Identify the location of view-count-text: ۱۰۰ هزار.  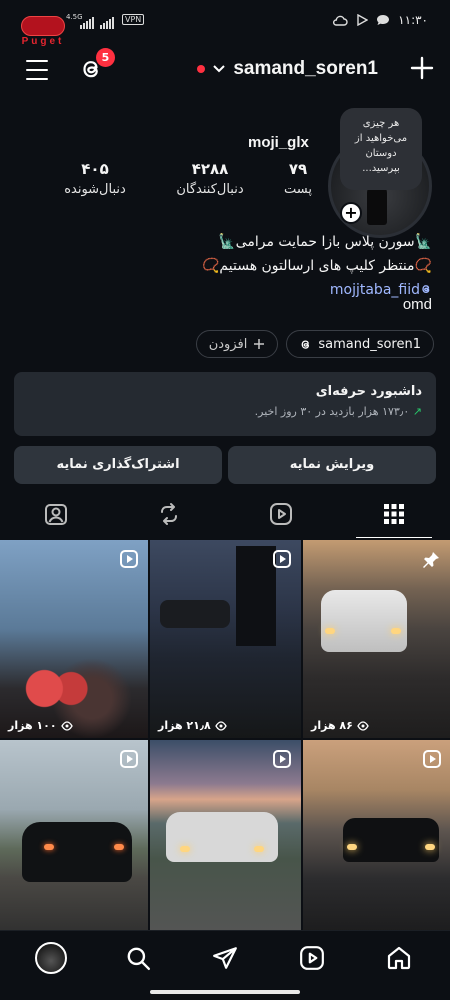
(32, 725).